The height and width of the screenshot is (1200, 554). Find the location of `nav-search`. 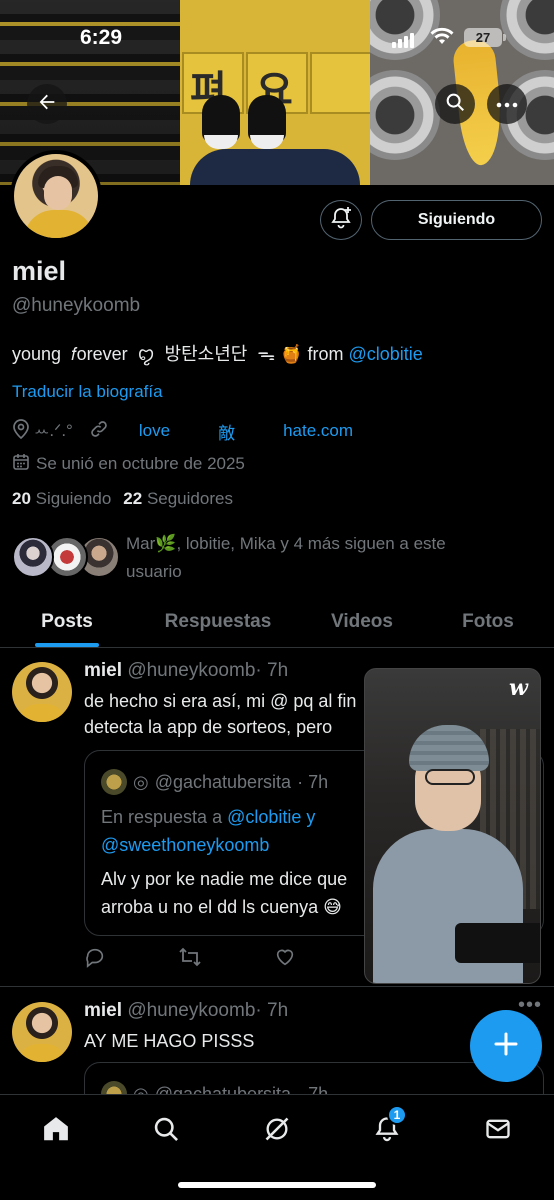

nav-search is located at coordinates (166, 1131).